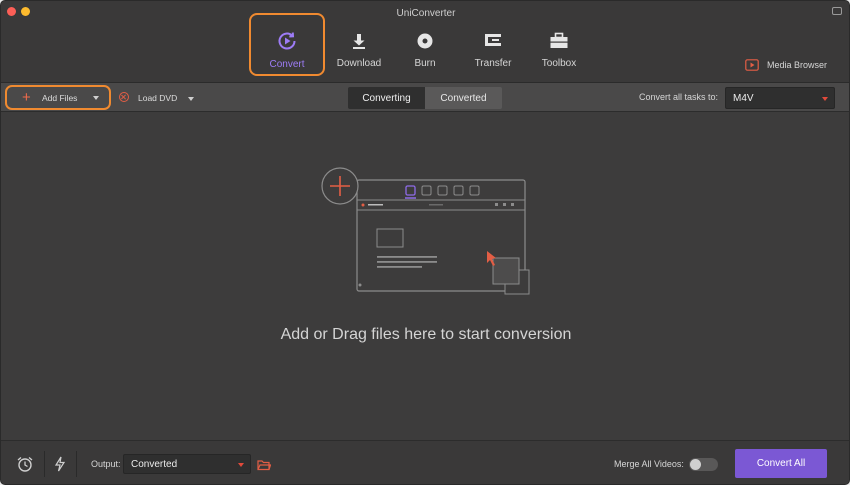 The width and height of the screenshot is (850, 485). Describe the element at coordinates (124, 97) in the screenshot. I see `dvd-close-icon` at that location.